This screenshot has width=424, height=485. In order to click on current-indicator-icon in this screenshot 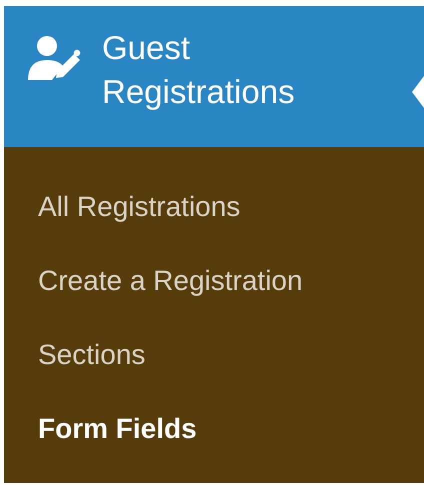, I will do `click(418, 92)`.